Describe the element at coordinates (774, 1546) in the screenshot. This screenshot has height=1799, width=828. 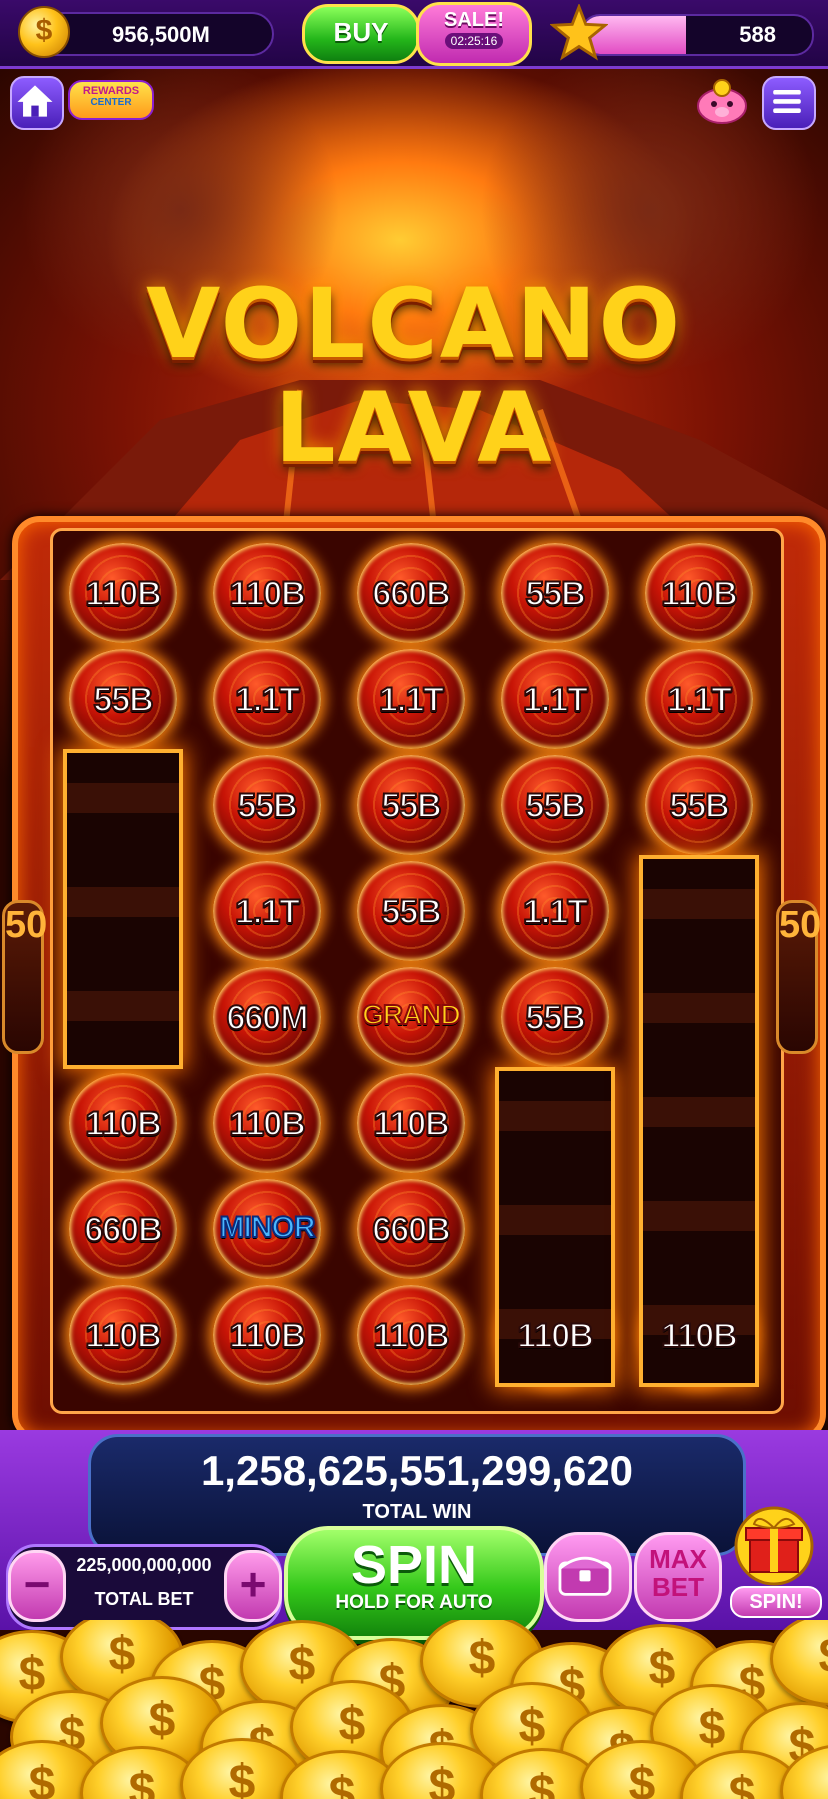
I see `gift-icon` at that location.